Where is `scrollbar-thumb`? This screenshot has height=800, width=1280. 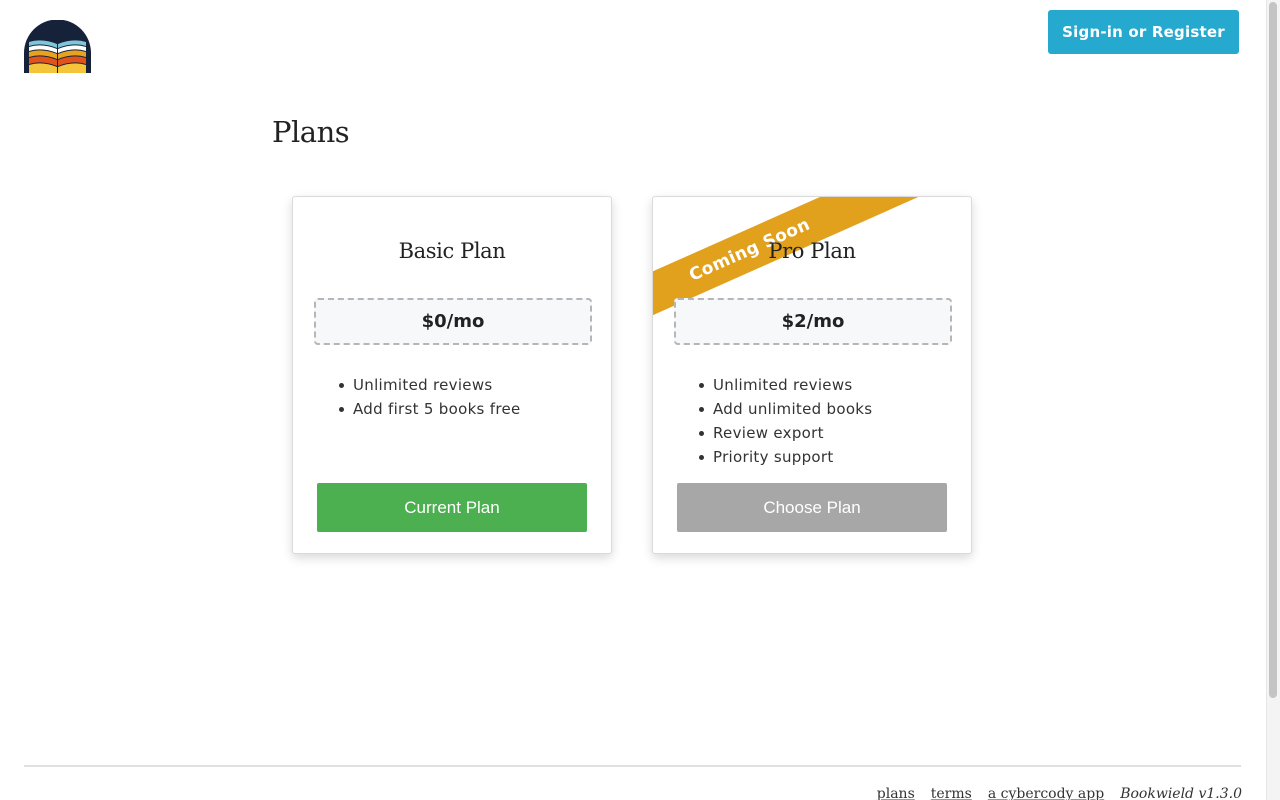
scrollbar-thumb is located at coordinates (1273, 350).